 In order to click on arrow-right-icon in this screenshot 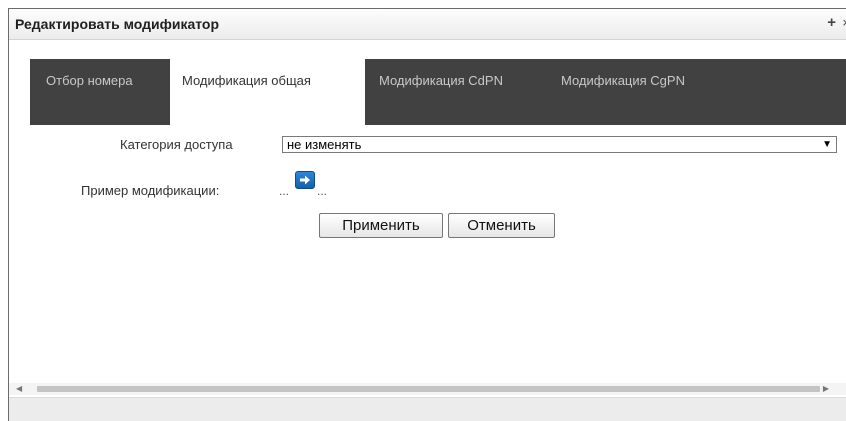, I will do `click(305, 180)`.